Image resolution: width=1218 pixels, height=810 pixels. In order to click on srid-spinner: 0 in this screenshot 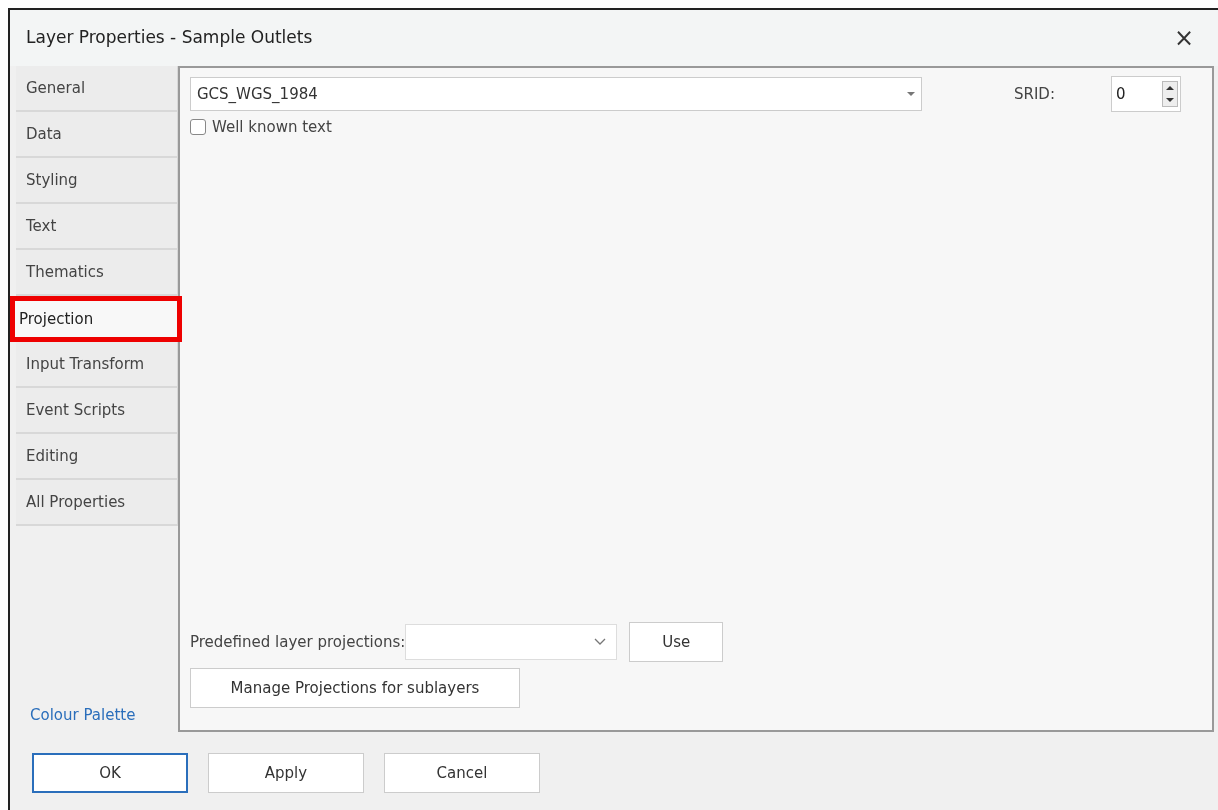, I will do `click(1146, 94)`.